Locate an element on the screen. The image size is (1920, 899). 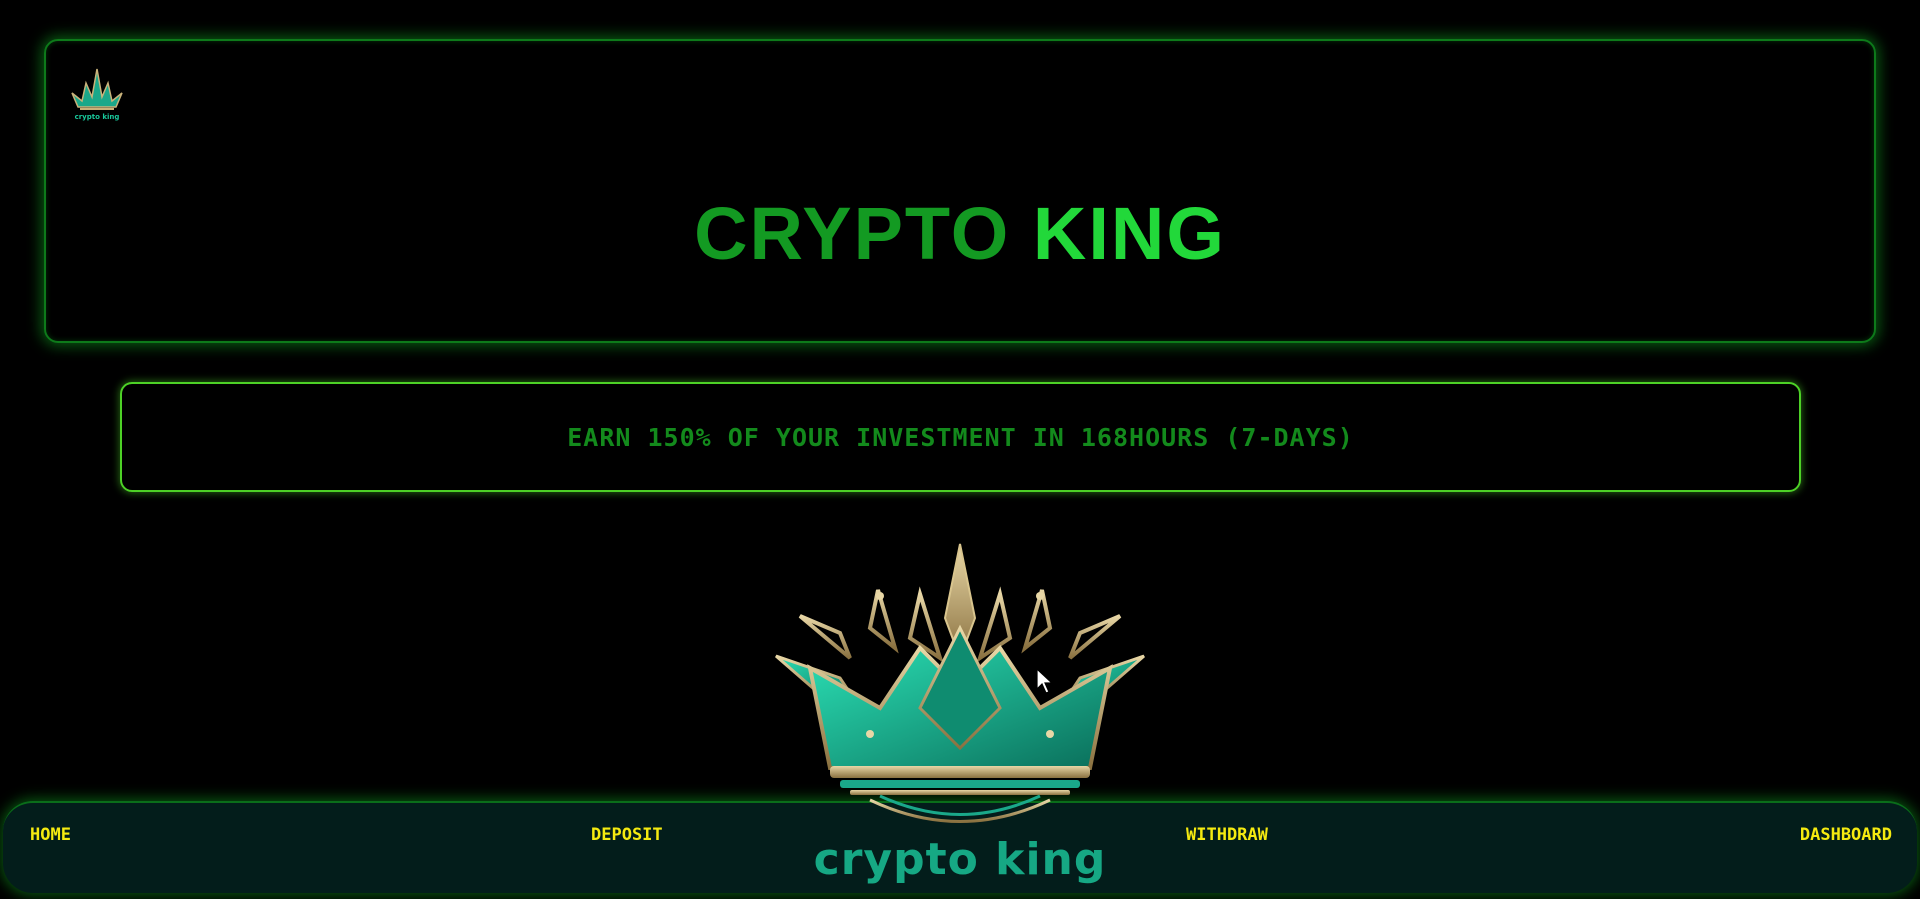
nav-withdraw-link: WITHDRAW is located at coordinates (1227, 835).